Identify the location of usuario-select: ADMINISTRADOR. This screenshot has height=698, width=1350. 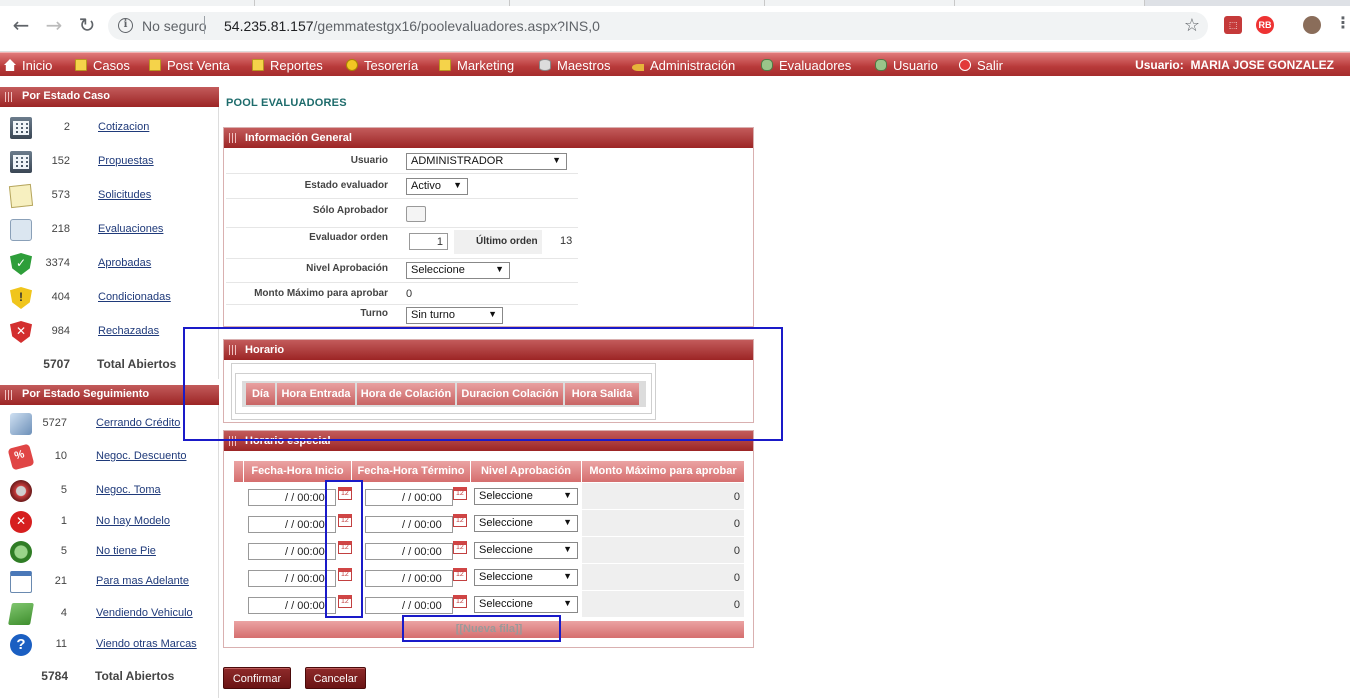
(486, 161).